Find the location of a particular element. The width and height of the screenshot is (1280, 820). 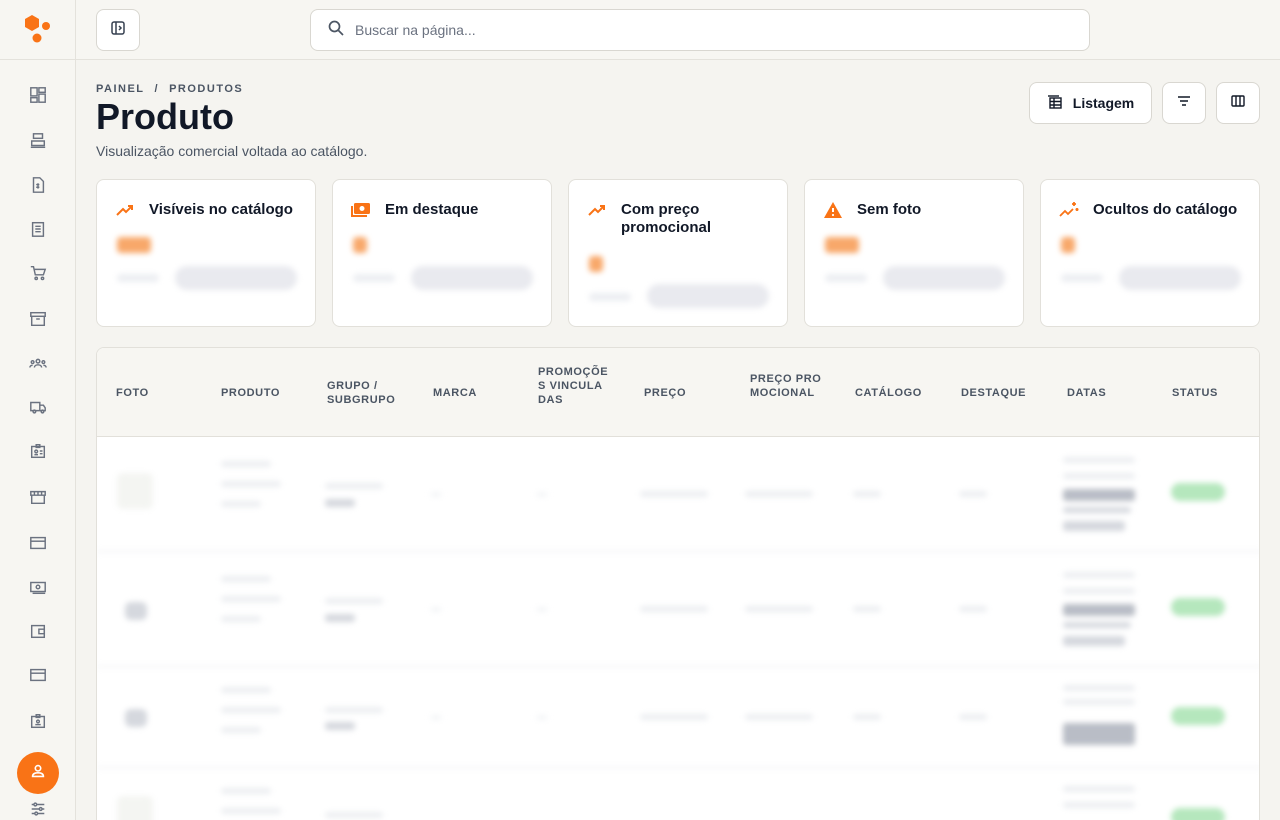

column-header-preco-promocional: PREÇO PROMOCIONAL is located at coordinates (786, 386).